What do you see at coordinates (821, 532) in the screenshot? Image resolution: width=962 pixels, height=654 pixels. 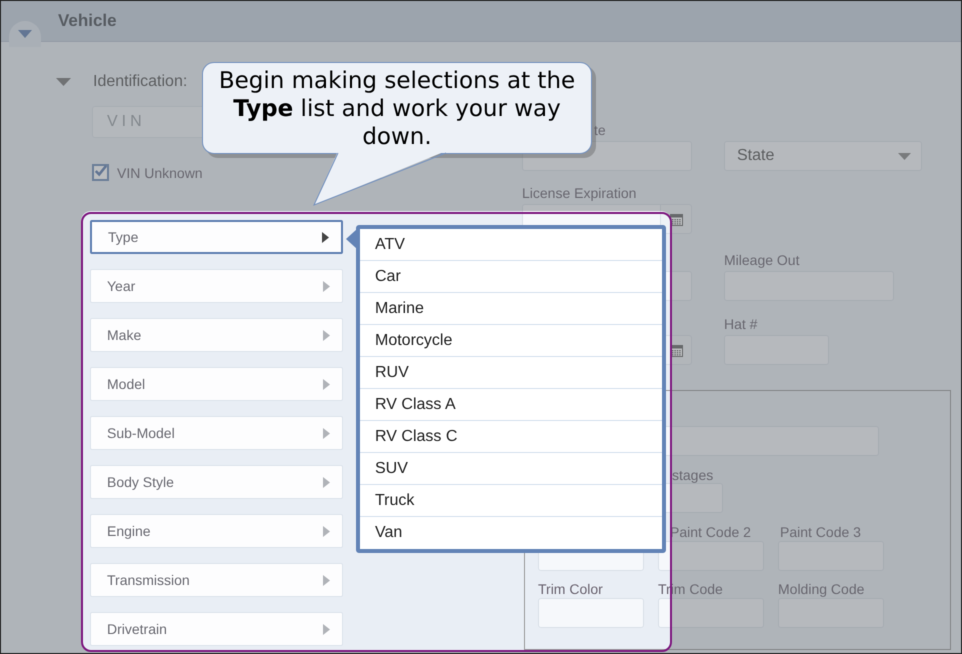 I see `field-label: Paint Code 3` at bounding box center [821, 532].